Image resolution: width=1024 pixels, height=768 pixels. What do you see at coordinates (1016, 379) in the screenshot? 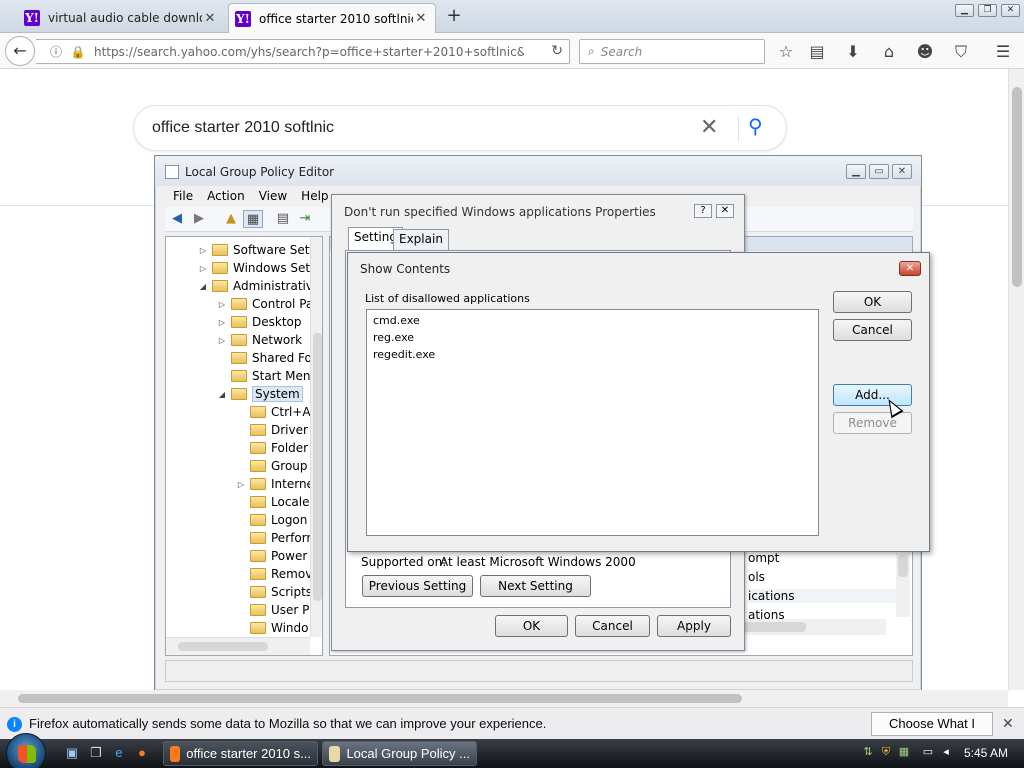
I see `page-vertical-scrollbar` at bounding box center [1016, 379].